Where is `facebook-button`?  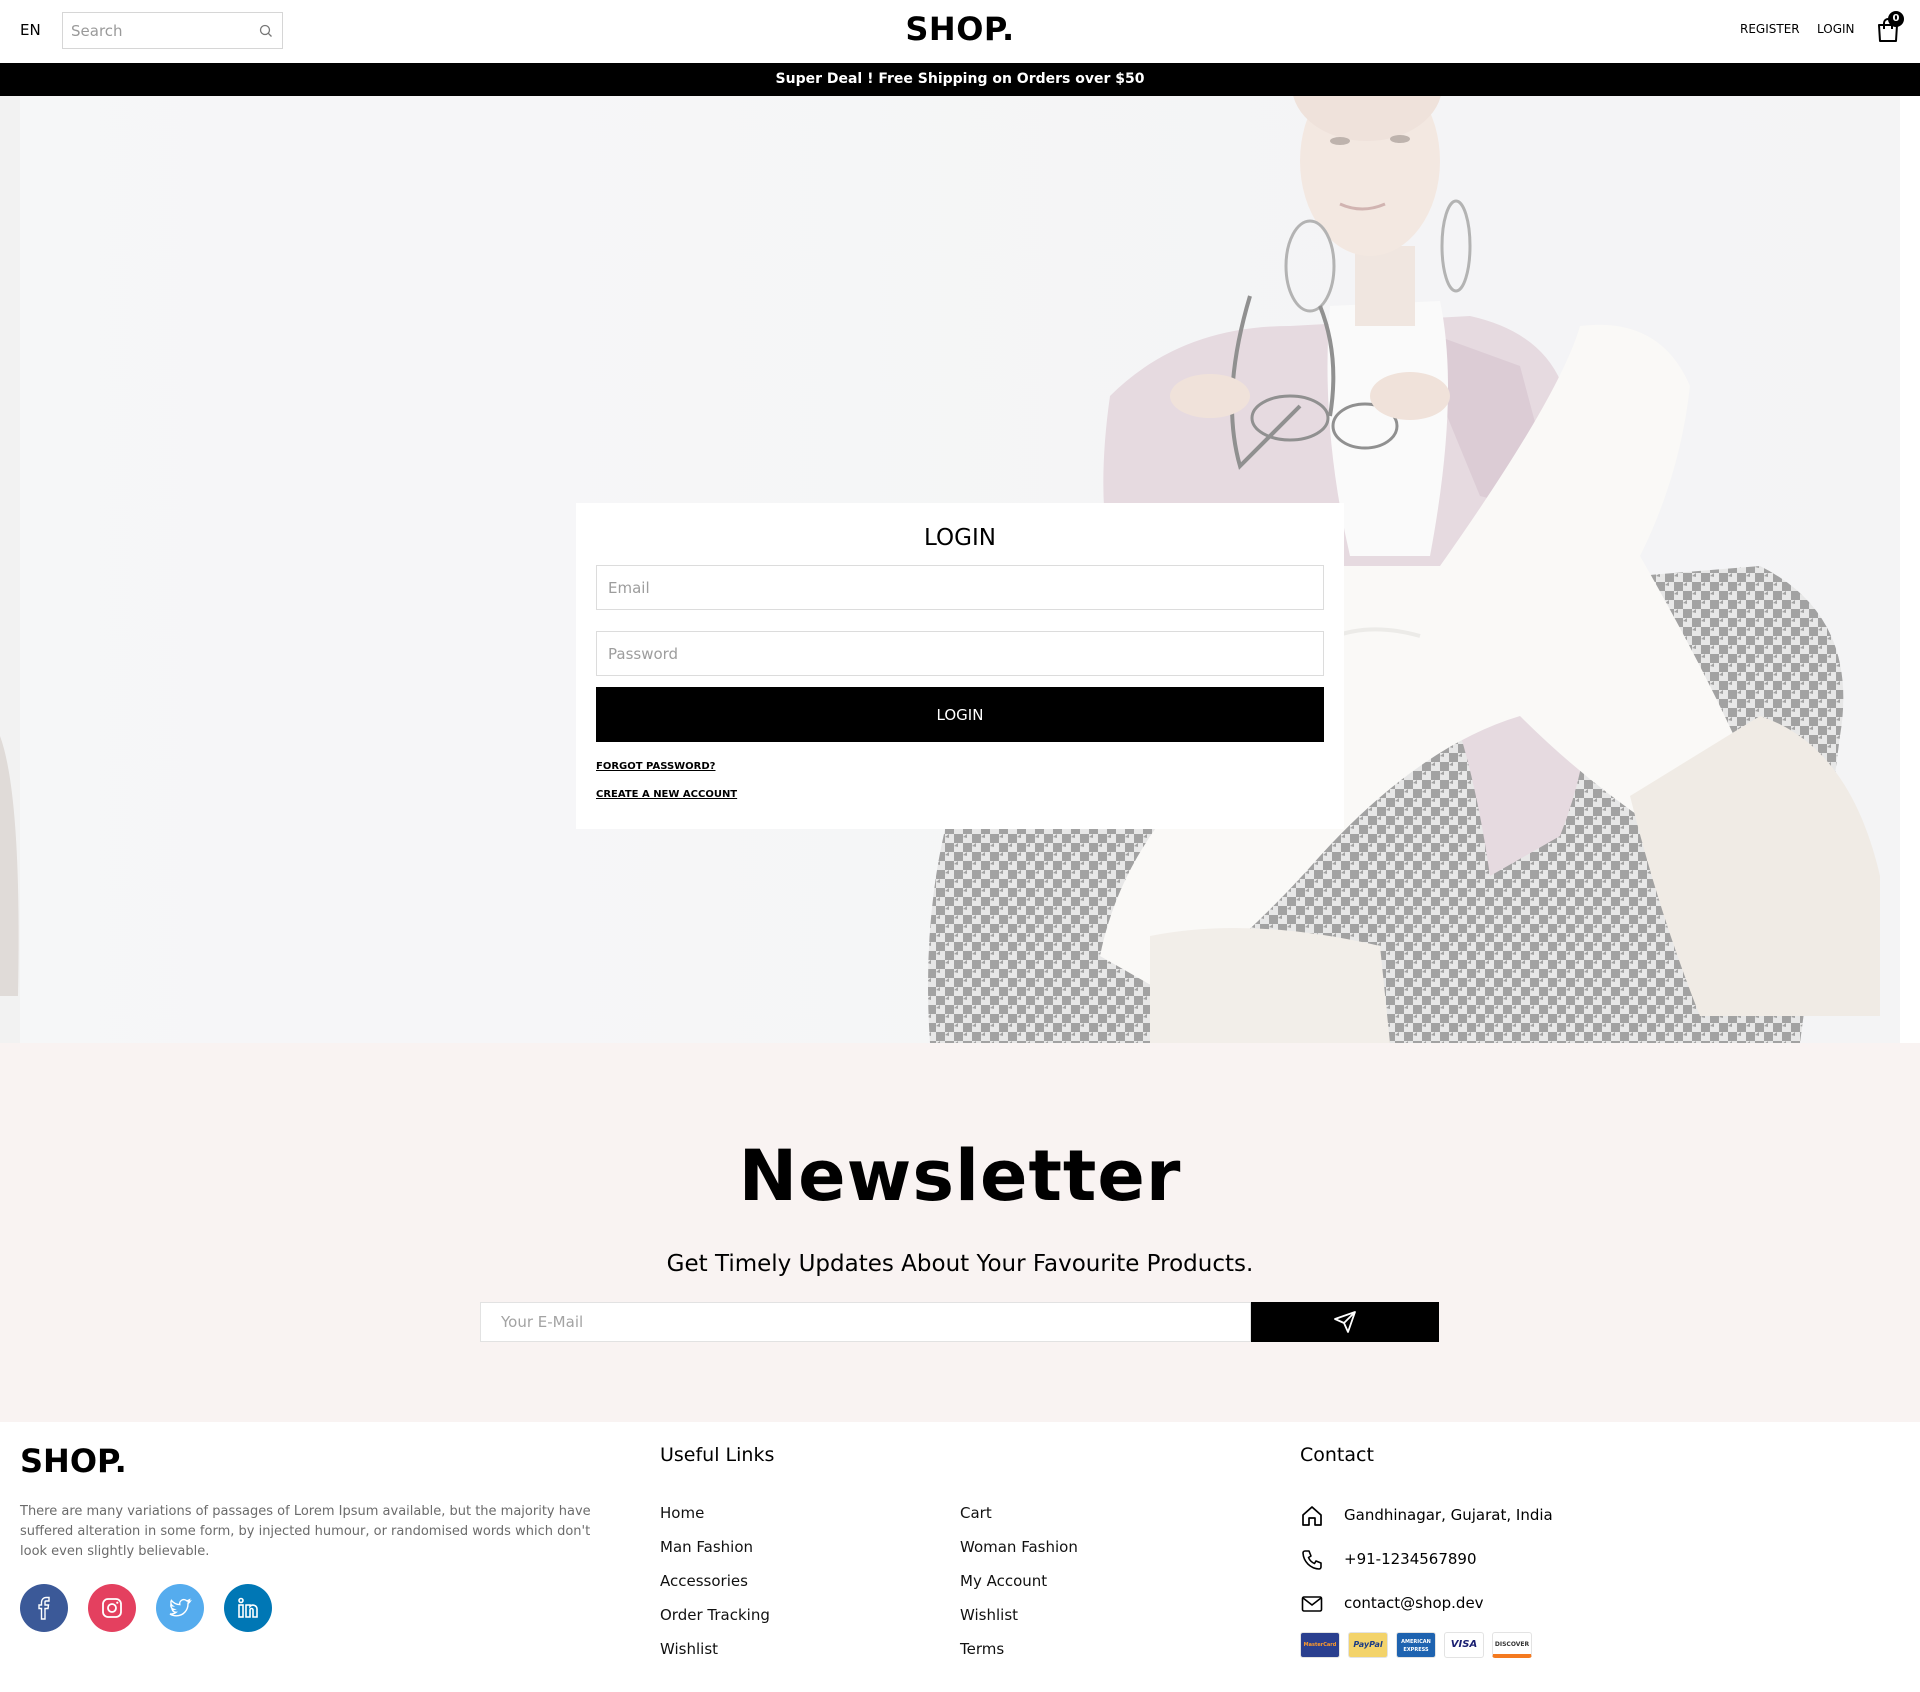
facebook-button is located at coordinates (44, 1608).